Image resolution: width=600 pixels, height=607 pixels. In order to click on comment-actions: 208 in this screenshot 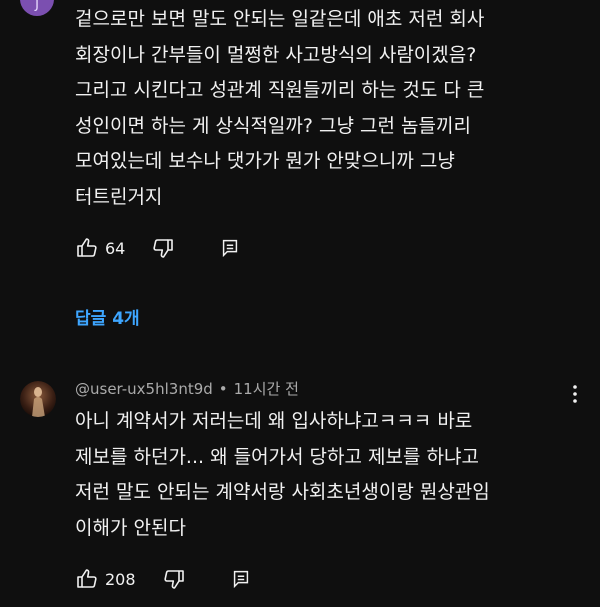, I will do `click(163, 579)`.